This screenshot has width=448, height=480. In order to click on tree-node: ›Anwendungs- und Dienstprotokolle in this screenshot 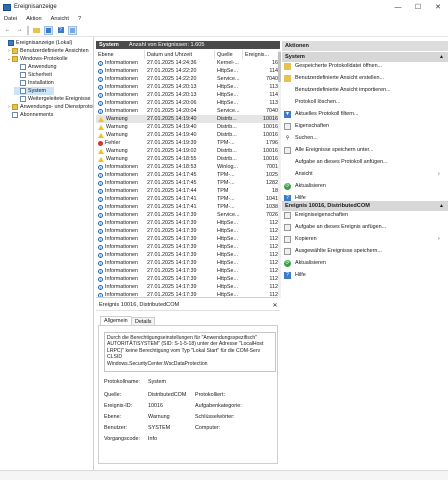, I will do `click(49, 107)`.